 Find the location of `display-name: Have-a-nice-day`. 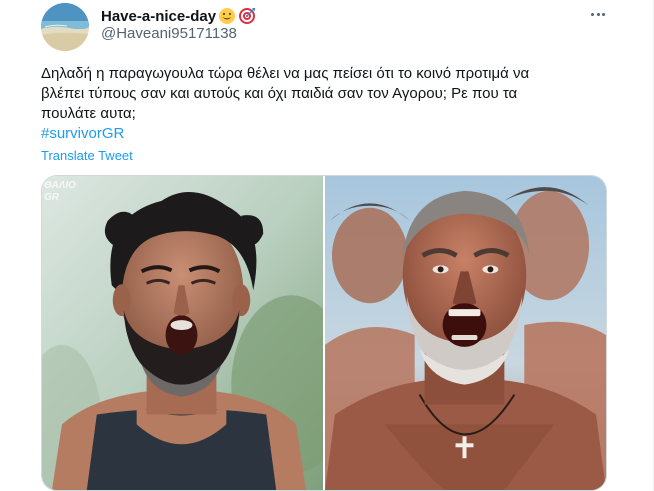

display-name: Have-a-nice-day is located at coordinates (158, 16).